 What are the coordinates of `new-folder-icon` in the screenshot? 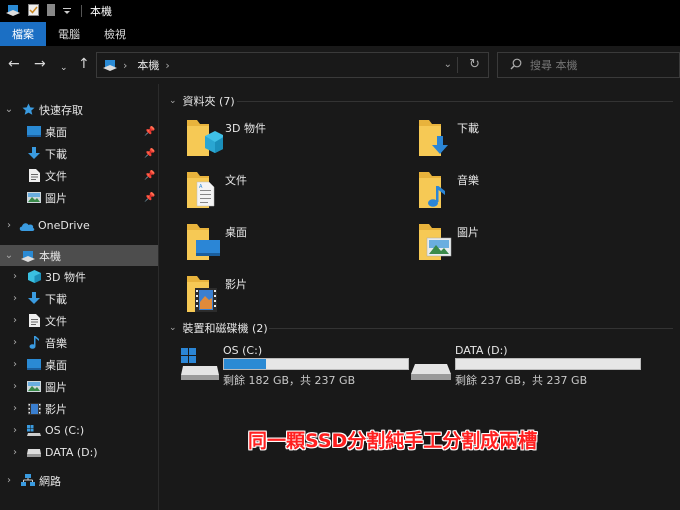 It's located at (51, 11).